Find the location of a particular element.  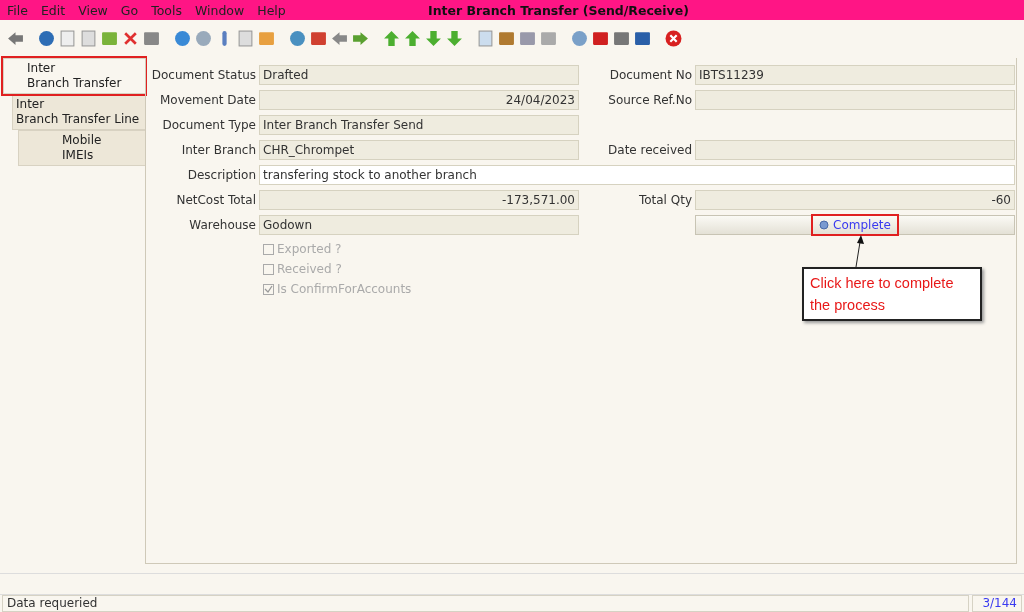

text-field: Inter Branch Transfer Send is located at coordinates (419, 125).